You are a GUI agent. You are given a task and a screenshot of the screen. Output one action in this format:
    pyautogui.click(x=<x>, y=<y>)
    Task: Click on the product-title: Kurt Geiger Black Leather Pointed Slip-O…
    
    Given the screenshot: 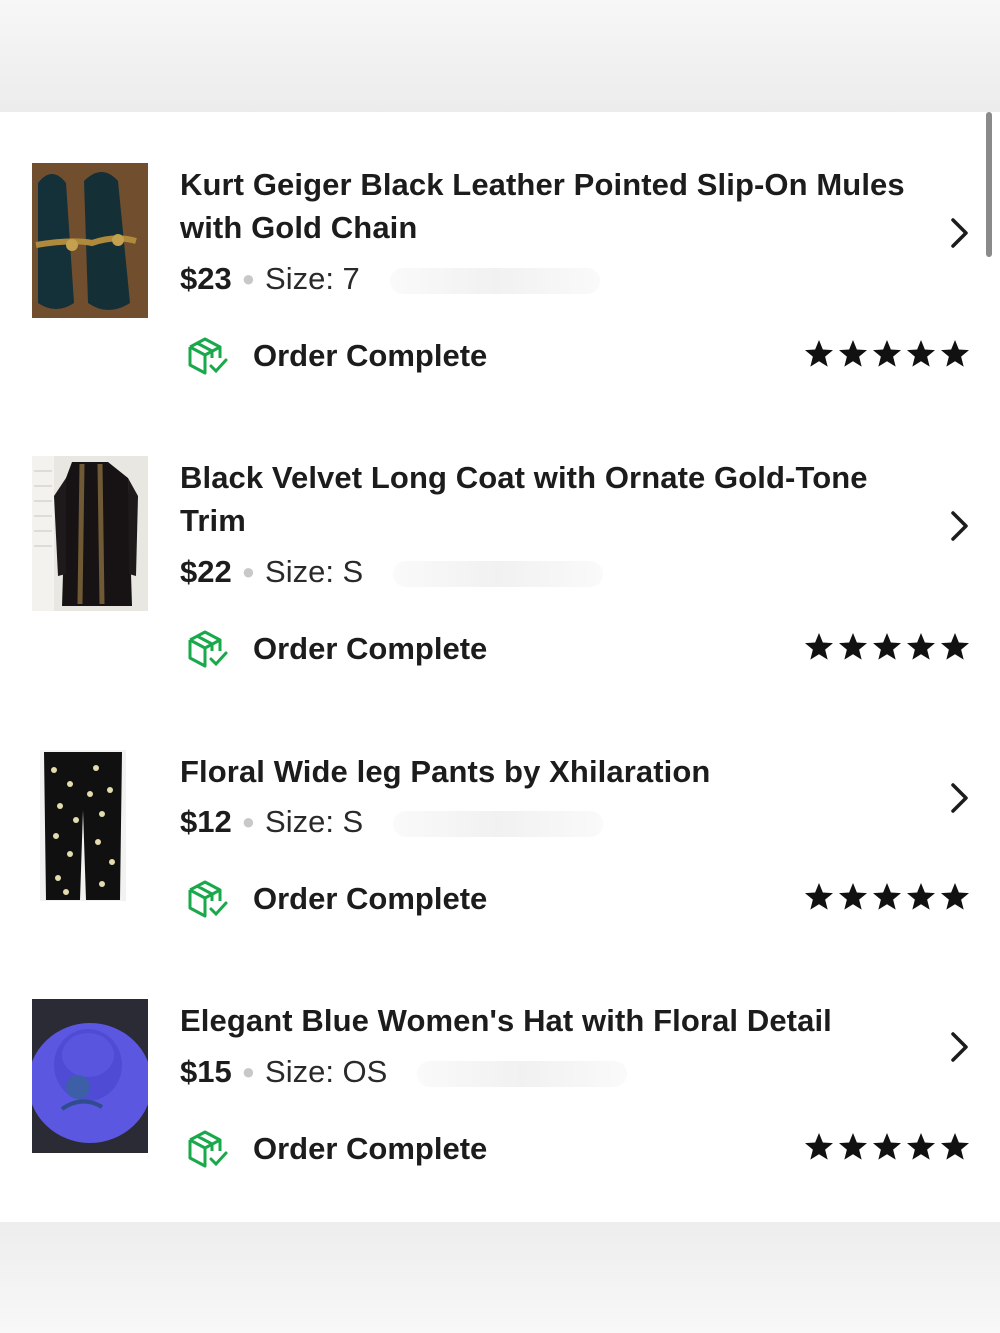 What is the action you would take?
    pyautogui.click(x=545, y=206)
    